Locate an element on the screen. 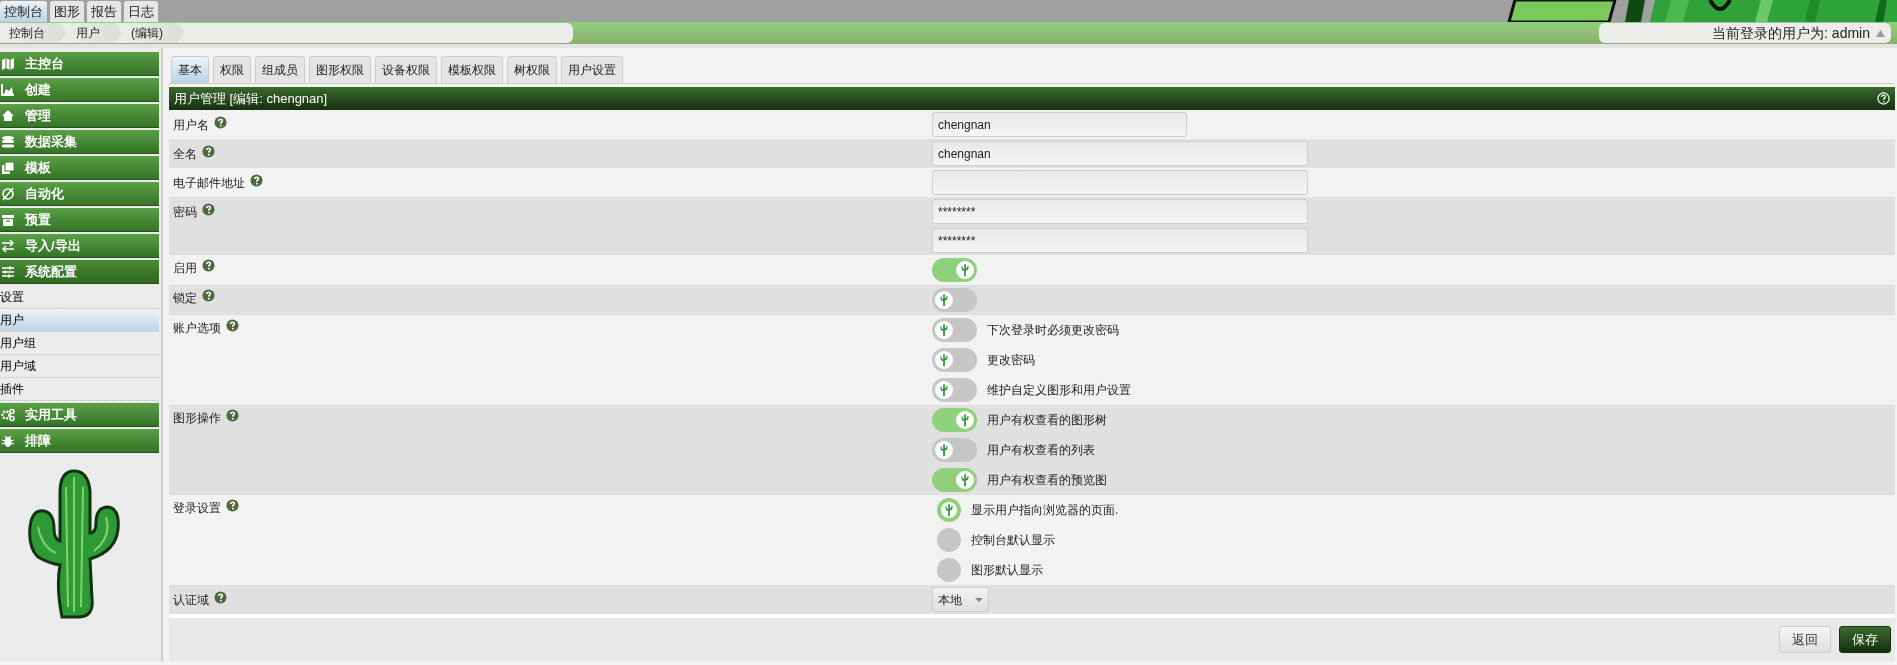  tab: 设备权限 is located at coordinates (406, 69).